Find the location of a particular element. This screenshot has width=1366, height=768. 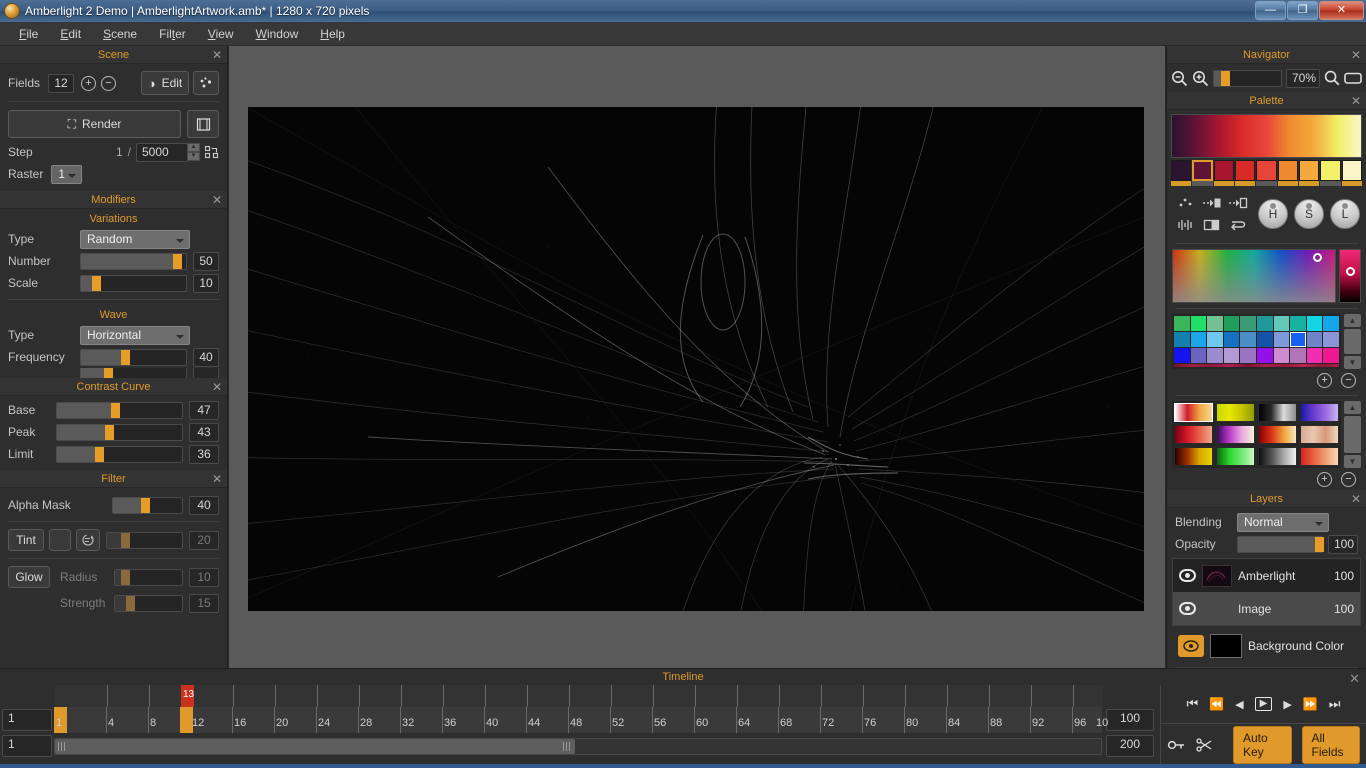

step-total-input: 5000 is located at coordinates (162, 152).